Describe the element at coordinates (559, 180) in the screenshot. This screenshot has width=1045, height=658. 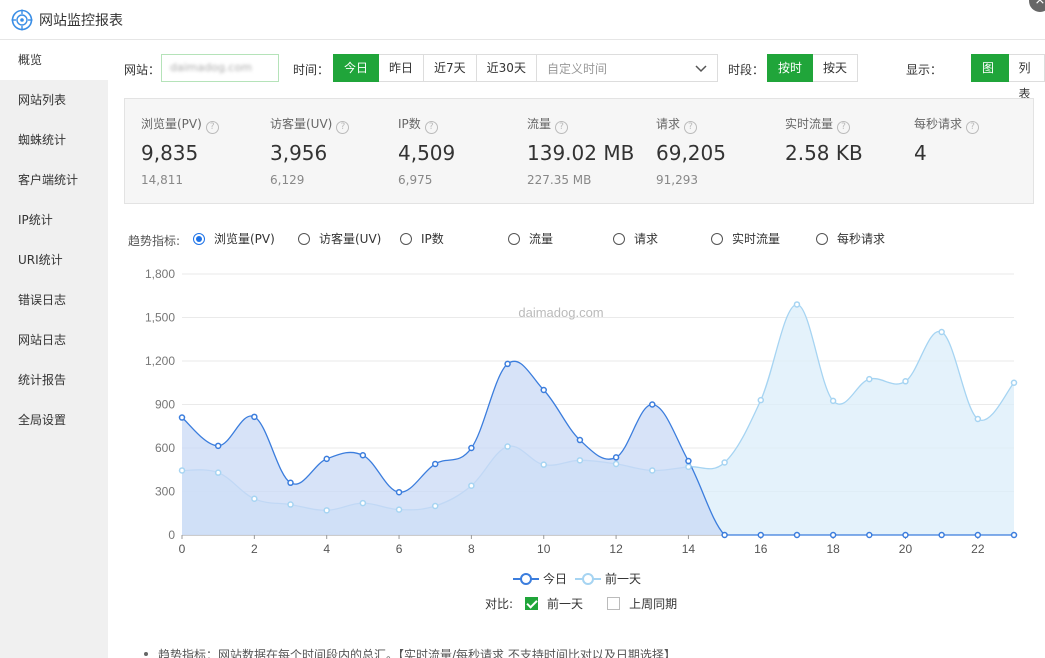
I see `stat-prev-value: 227.35 MB` at that location.